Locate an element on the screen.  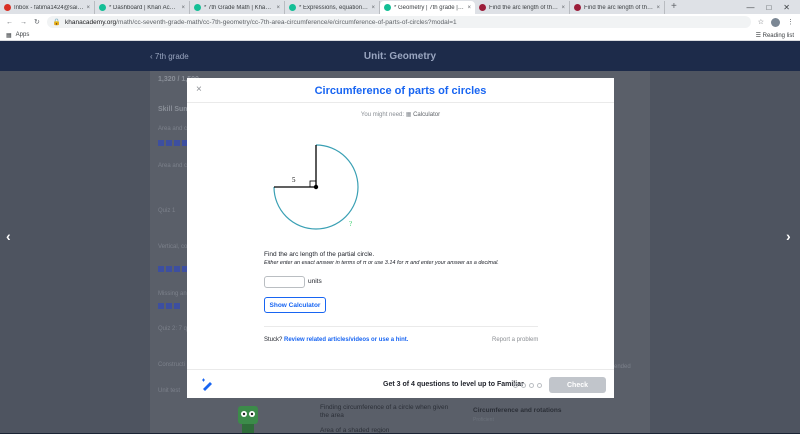
robot-illustration is located at coordinates (248, 419).